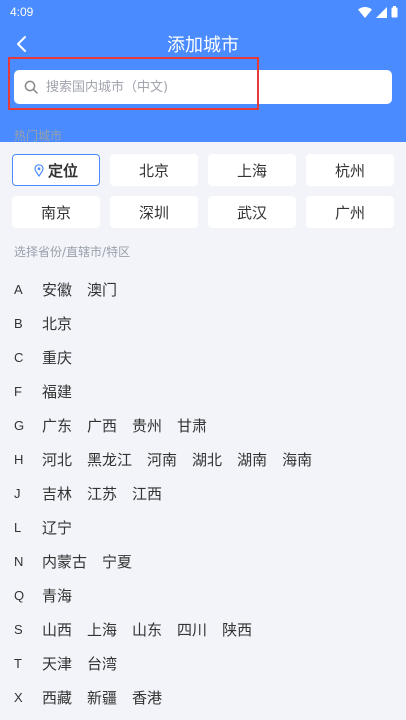 Image resolution: width=406 pixels, height=720 pixels. What do you see at coordinates (19, 595) in the screenshot?
I see `index-letter: Q` at bounding box center [19, 595].